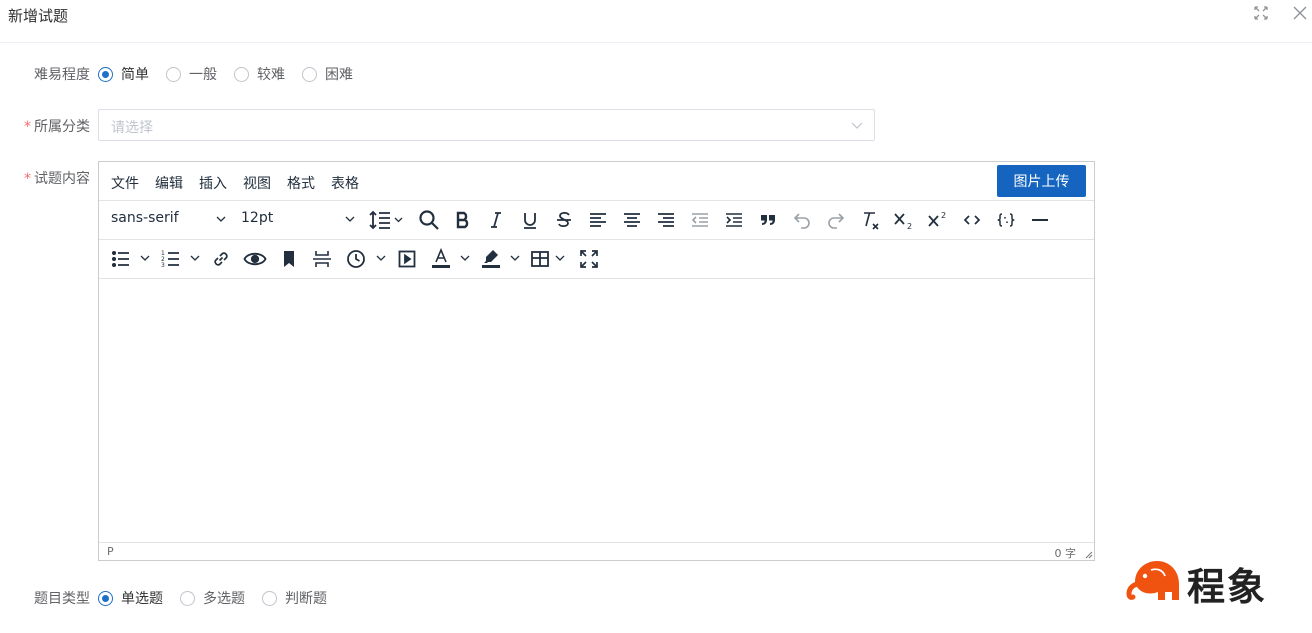 The width and height of the screenshot is (1312, 633). Describe the element at coordinates (666, 220) in the screenshot. I see `align-right-icon` at that location.